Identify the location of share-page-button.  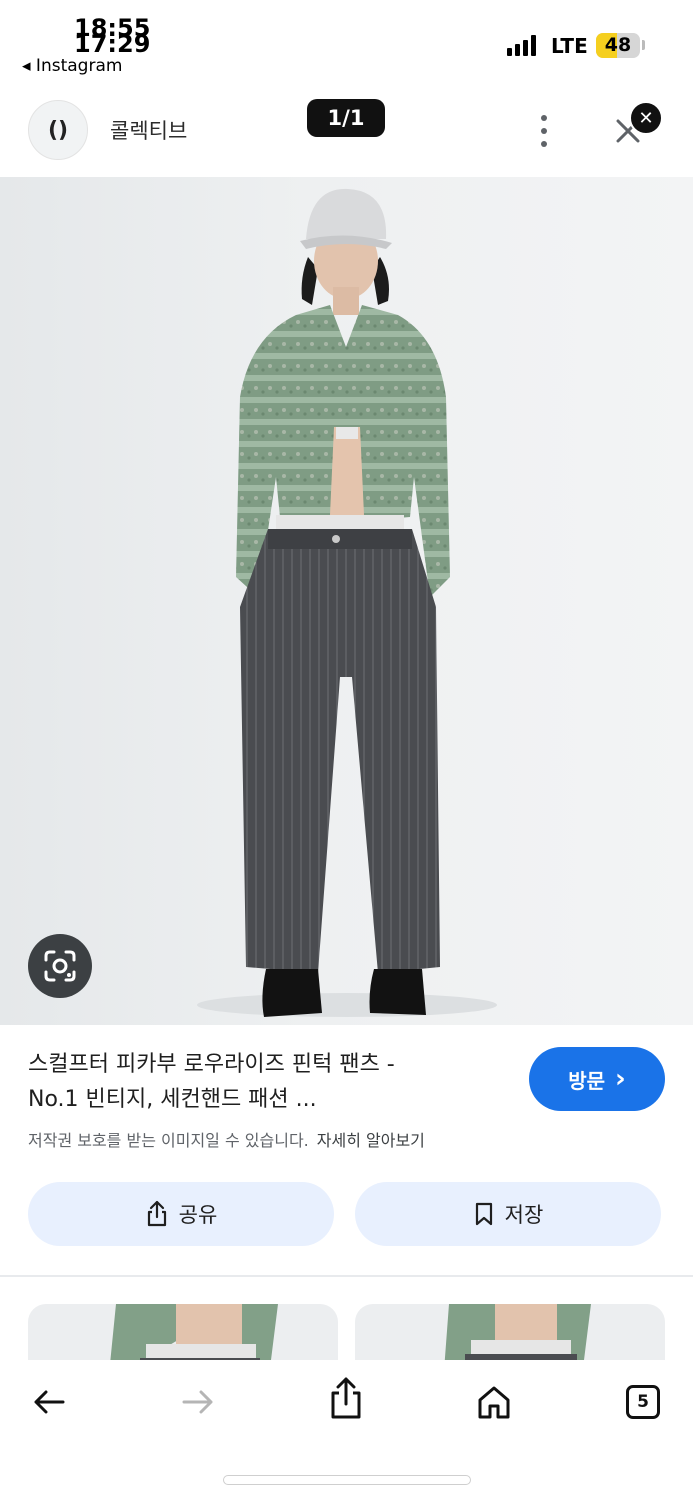
(346, 1398).